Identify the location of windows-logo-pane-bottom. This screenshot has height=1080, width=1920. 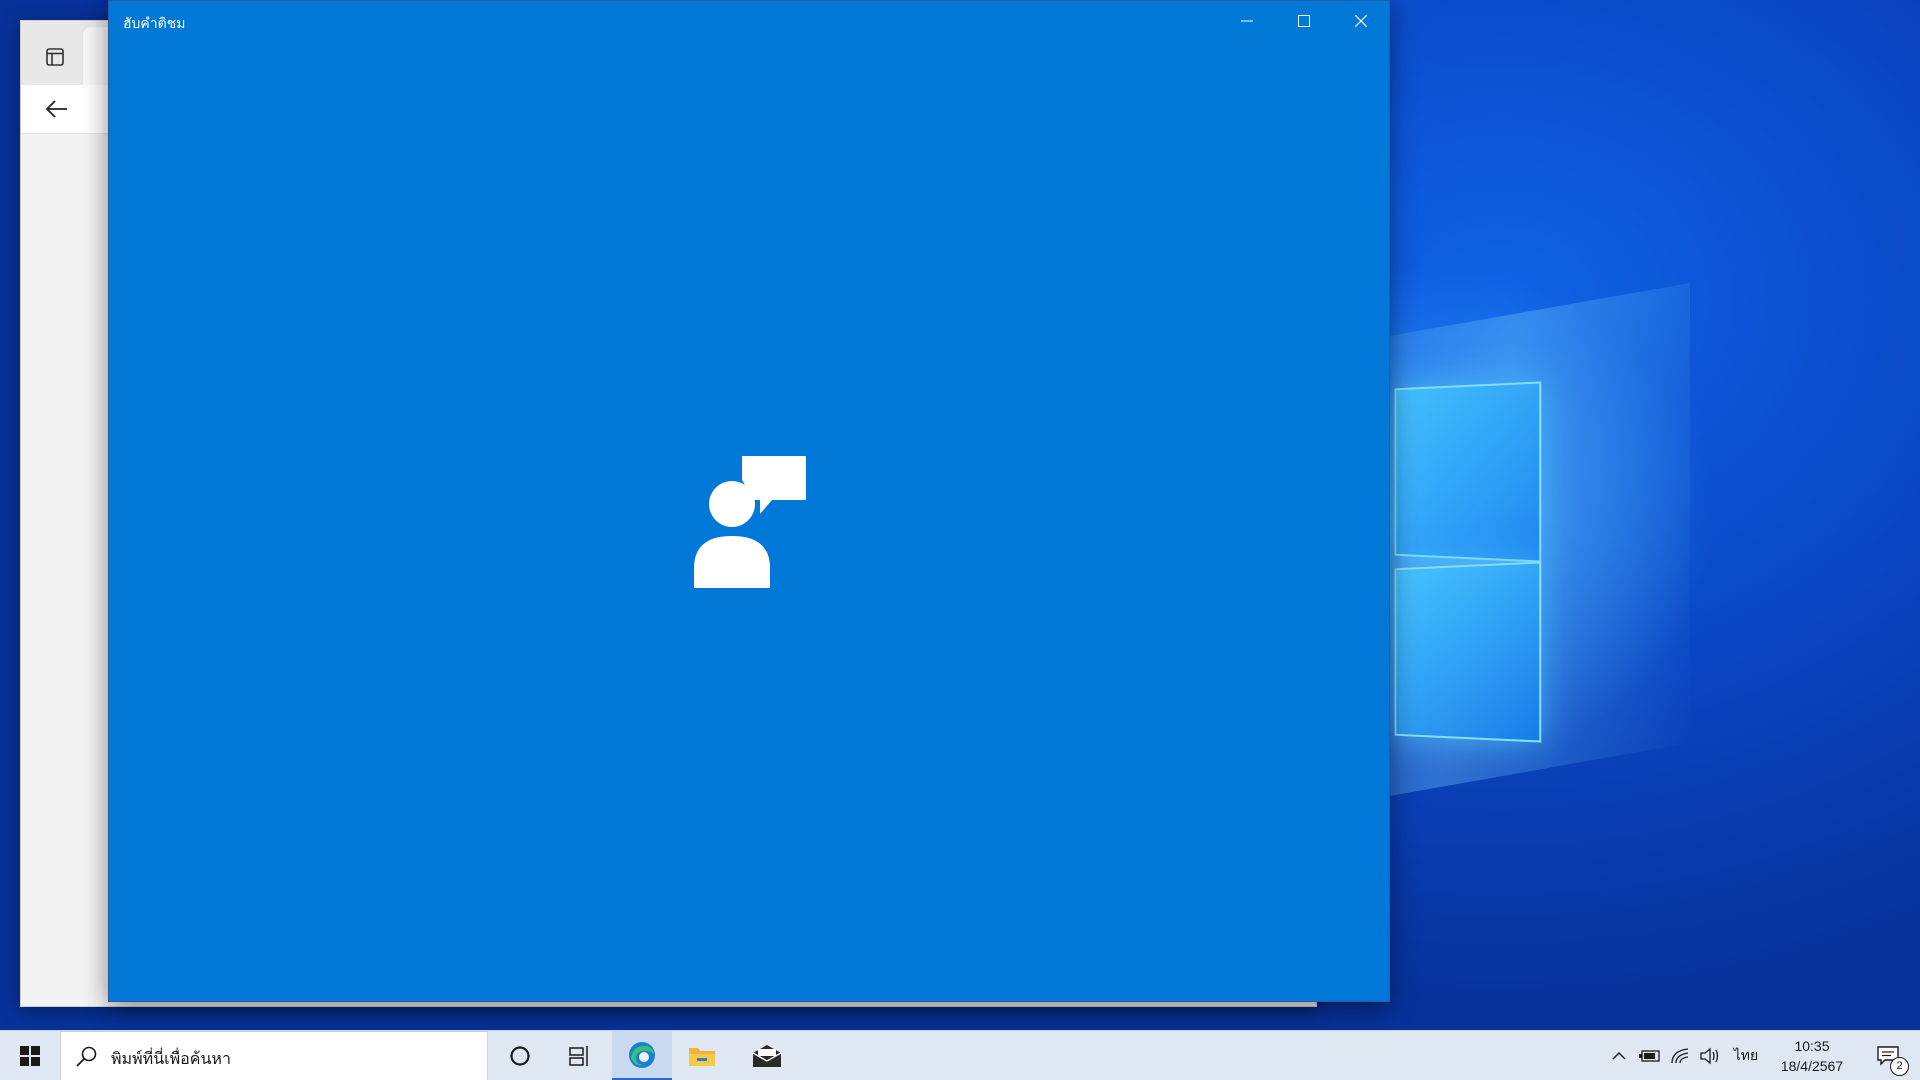
(1468, 652).